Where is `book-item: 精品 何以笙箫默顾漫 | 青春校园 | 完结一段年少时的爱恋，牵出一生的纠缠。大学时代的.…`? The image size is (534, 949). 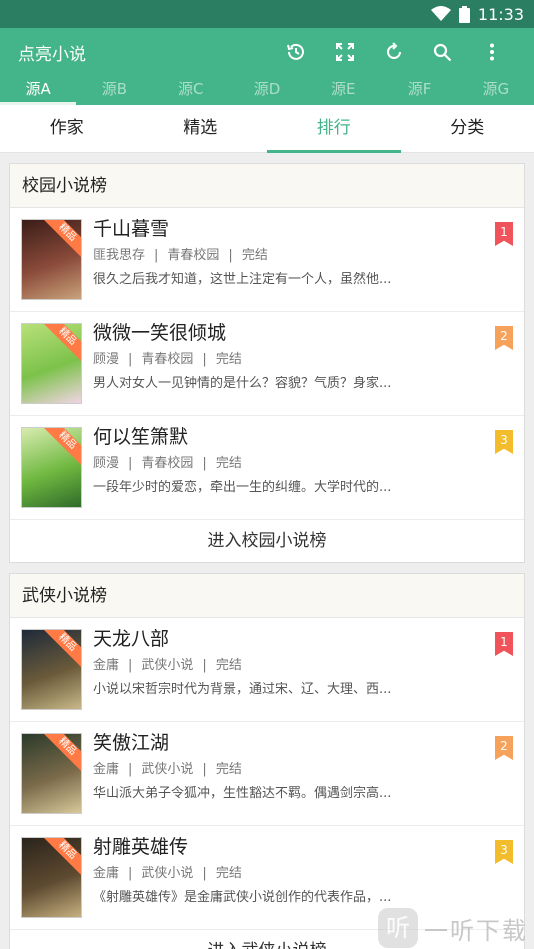 book-item: 精品 何以笙箫默顾漫 | 青春校园 | 完结一段年少时的爱恋，牵出一生的纠缠。大学时代的.… is located at coordinates (267, 468).